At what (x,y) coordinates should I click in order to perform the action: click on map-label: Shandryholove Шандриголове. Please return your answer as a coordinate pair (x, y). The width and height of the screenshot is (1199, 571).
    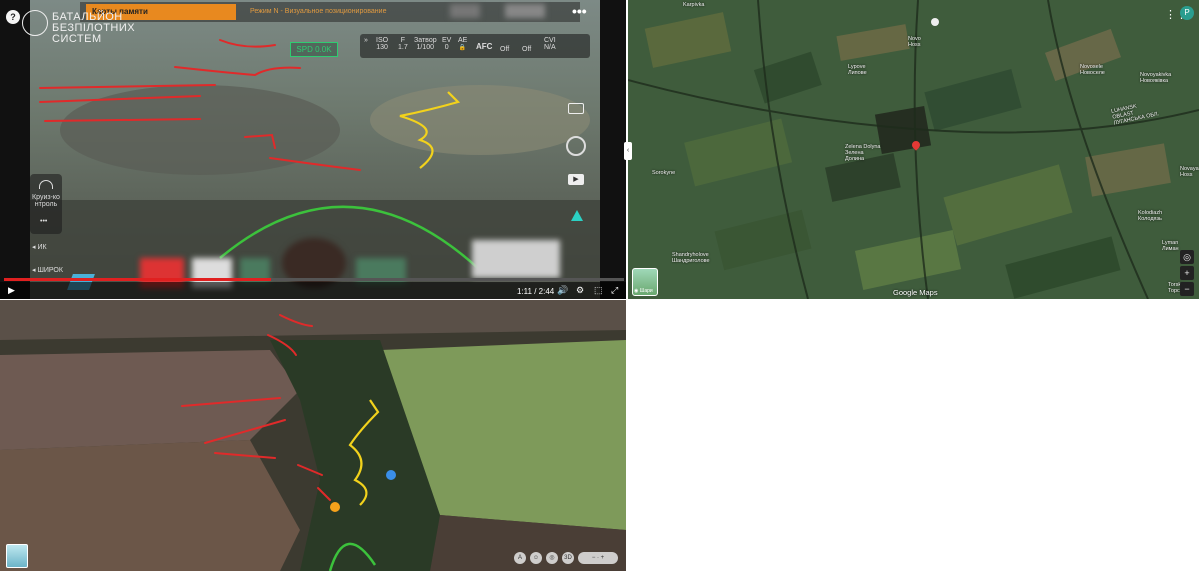
    Looking at the image, I should click on (691, 258).